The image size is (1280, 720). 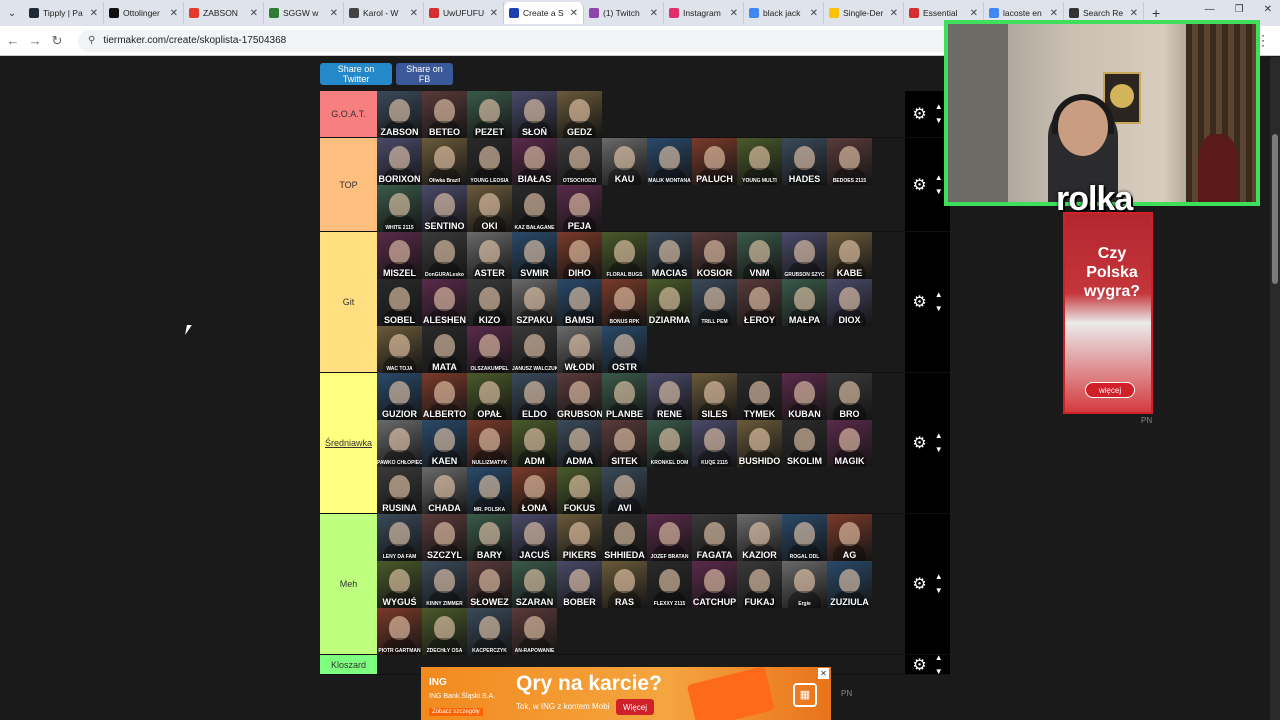 What do you see at coordinates (399, 490) in the screenshot?
I see `tier-item-card: RUSINA` at bounding box center [399, 490].